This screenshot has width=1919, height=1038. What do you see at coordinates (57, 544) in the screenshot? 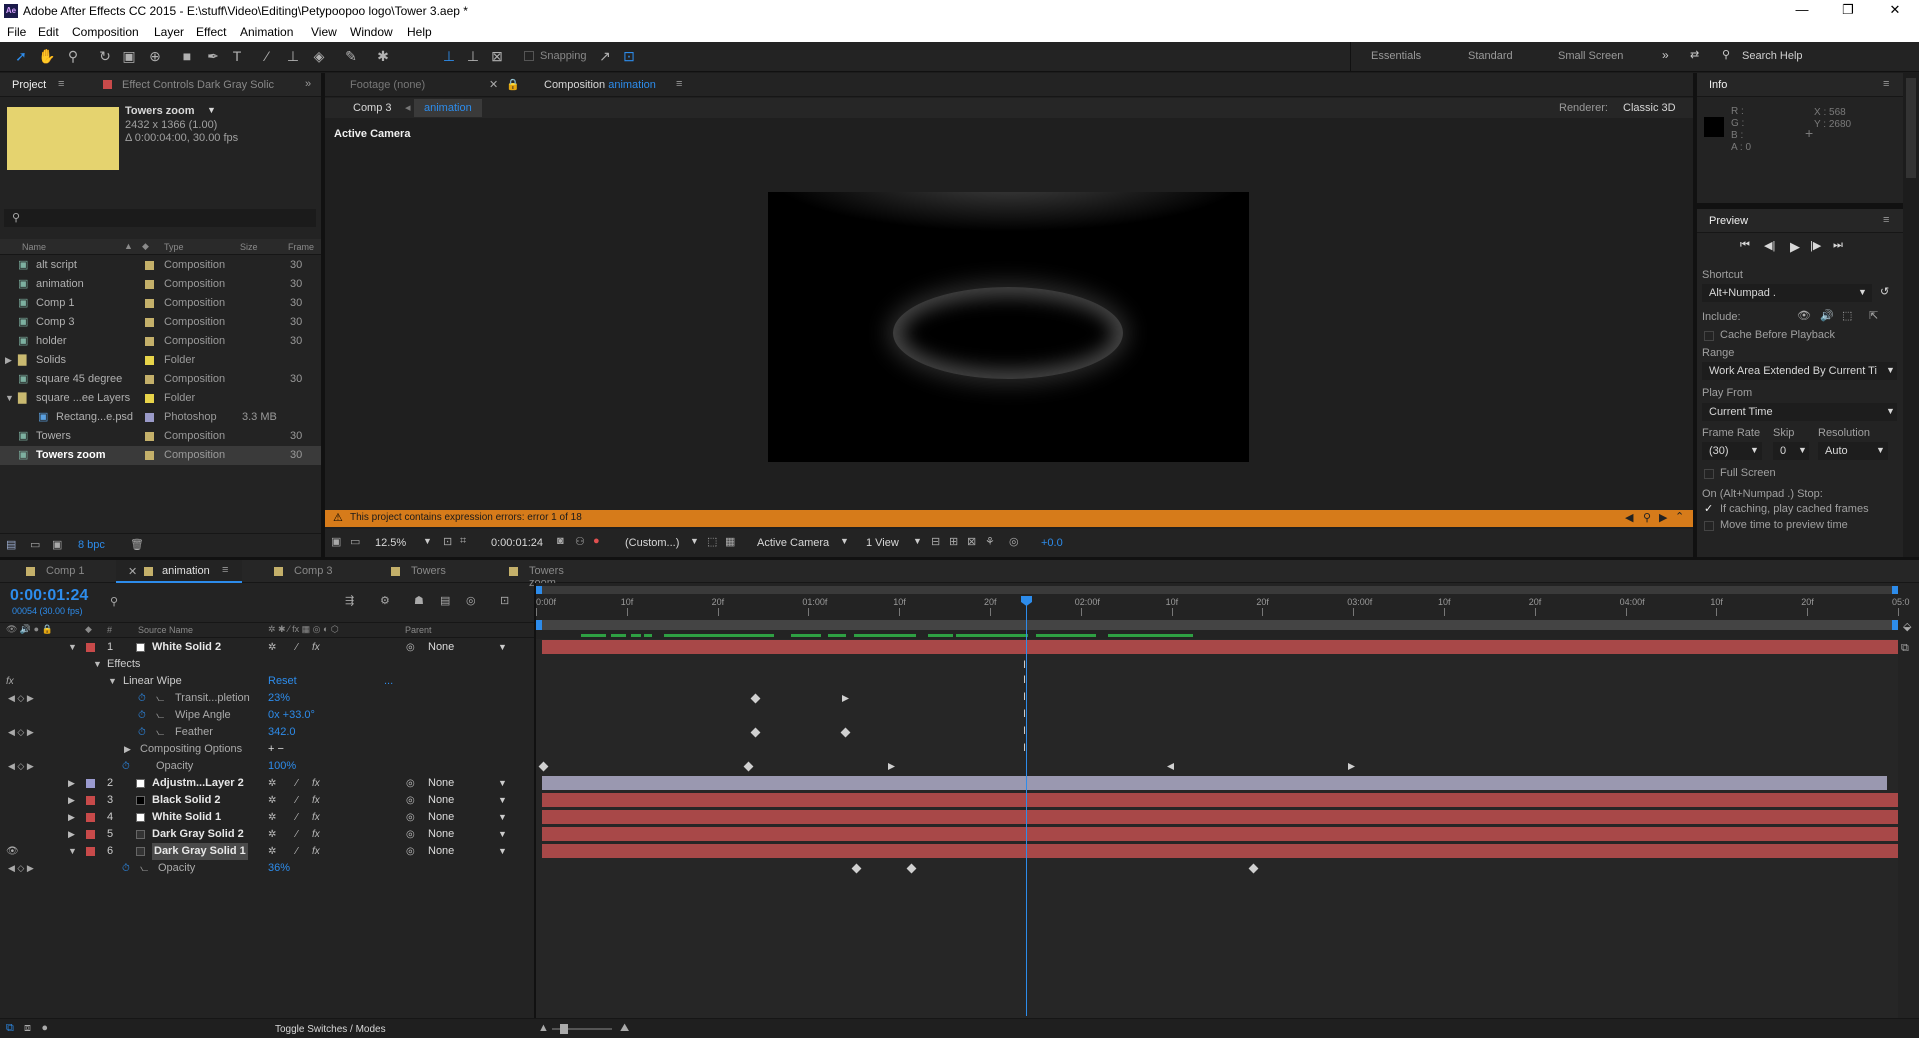
I see `new-comp-icon: ▣` at bounding box center [57, 544].